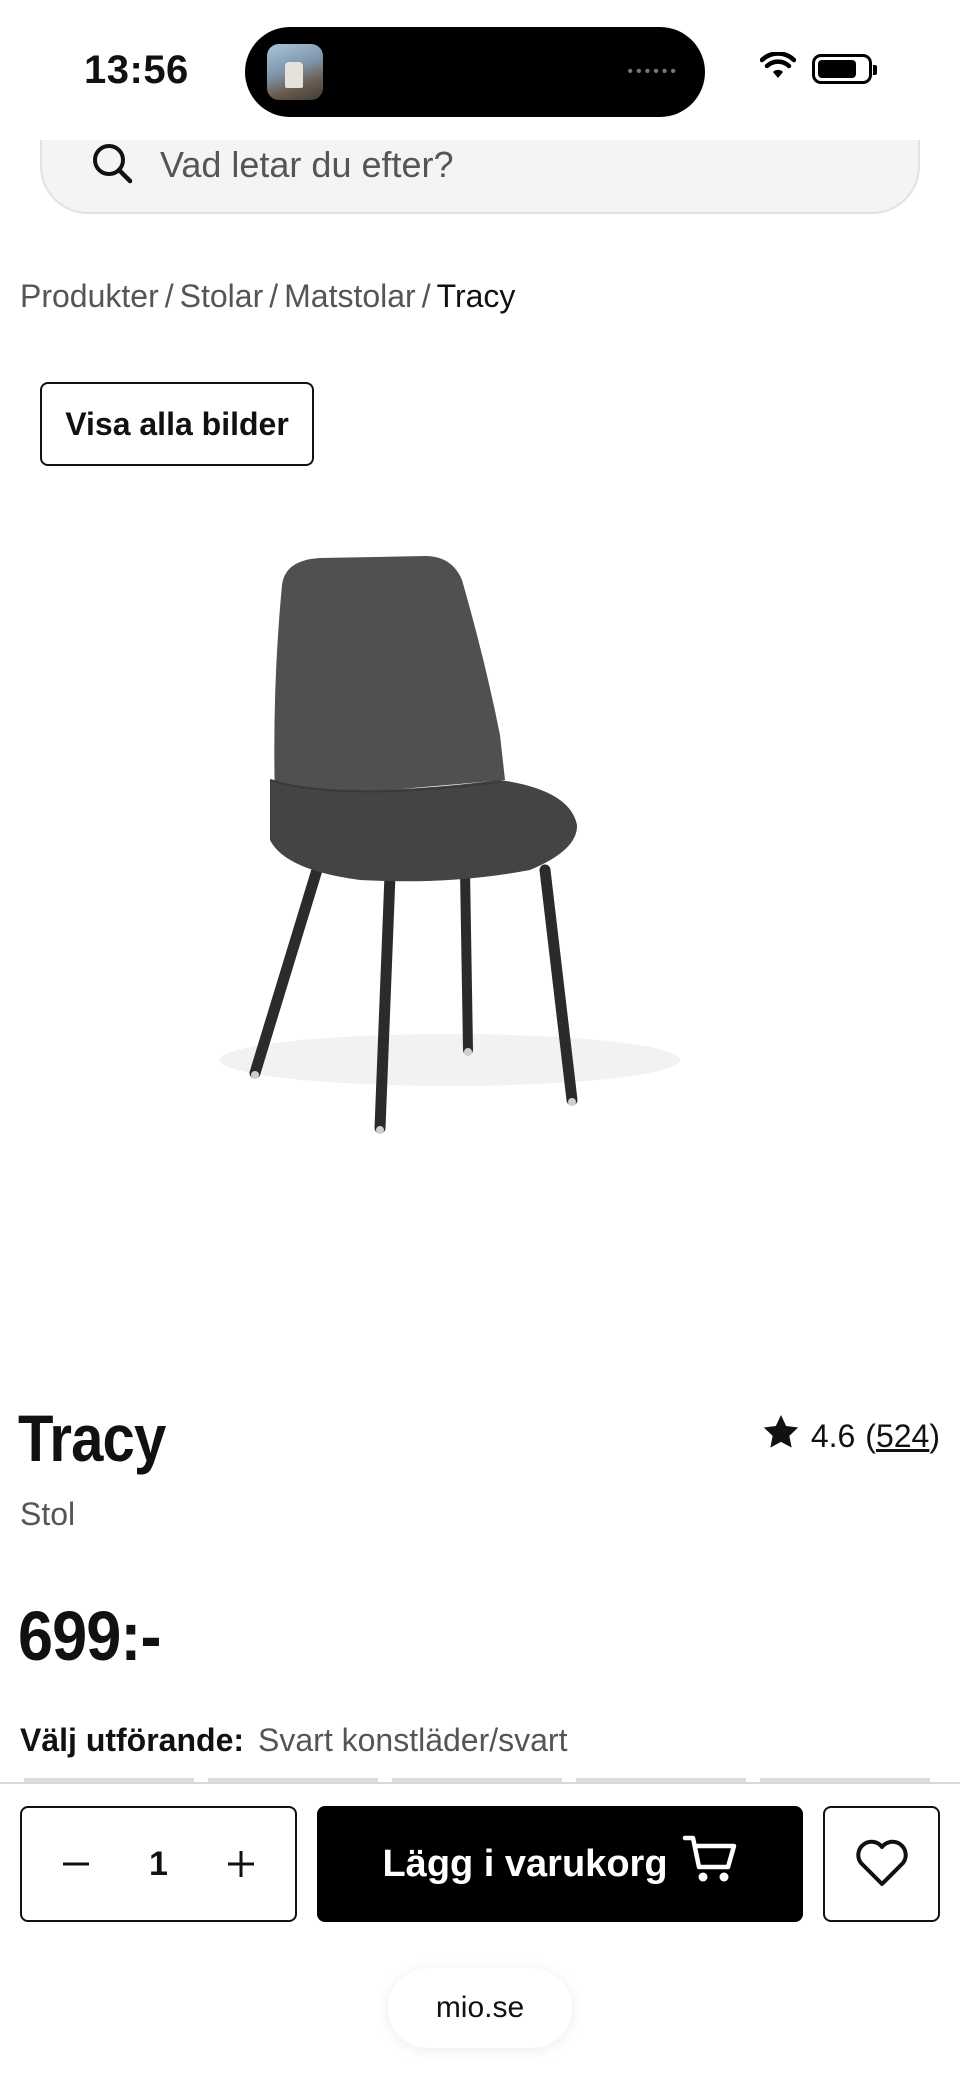 The height and width of the screenshot is (2081, 960). What do you see at coordinates (92, 1438) in the screenshot?
I see `product-title: Tracy` at bounding box center [92, 1438].